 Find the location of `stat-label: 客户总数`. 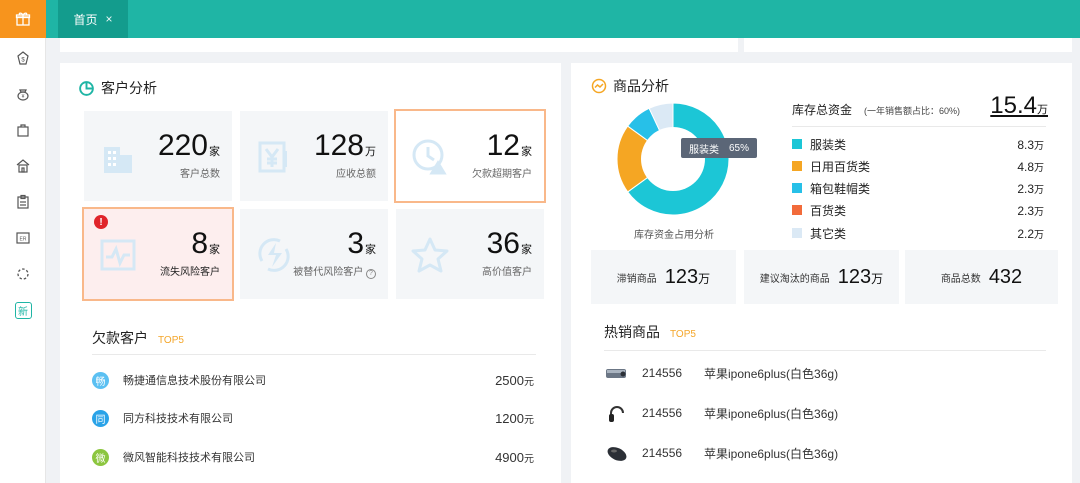

stat-label: 客户总数 is located at coordinates (200, 174).